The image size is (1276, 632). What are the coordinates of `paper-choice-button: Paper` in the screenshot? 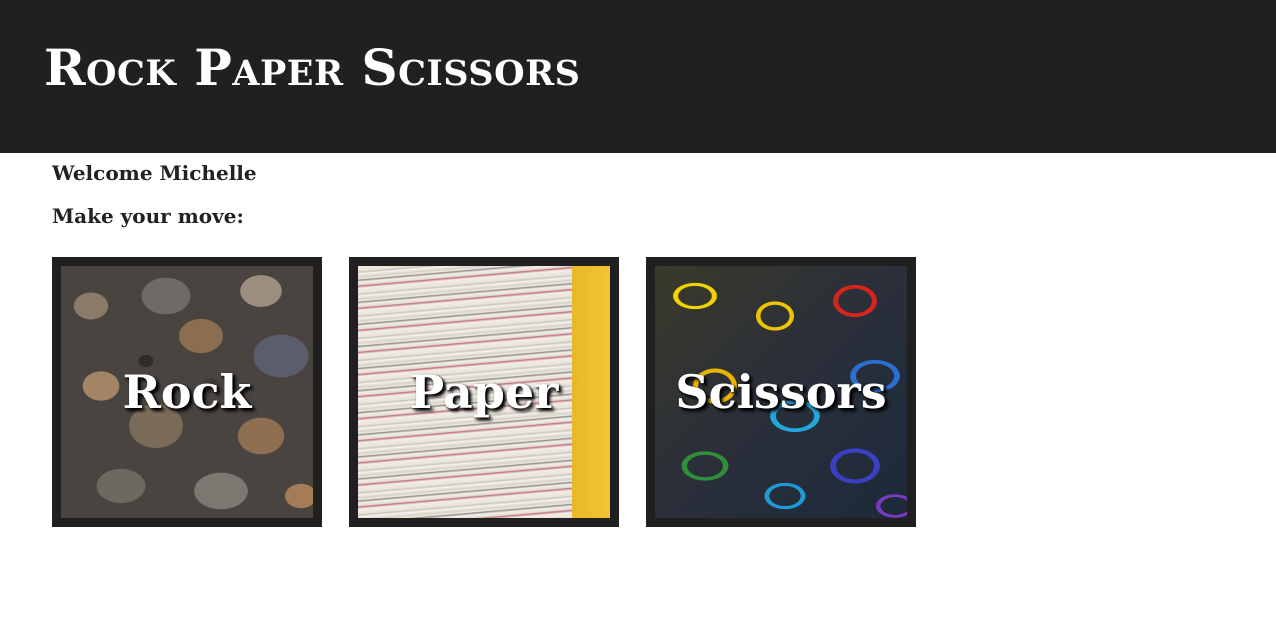 It's located at (484, 392).